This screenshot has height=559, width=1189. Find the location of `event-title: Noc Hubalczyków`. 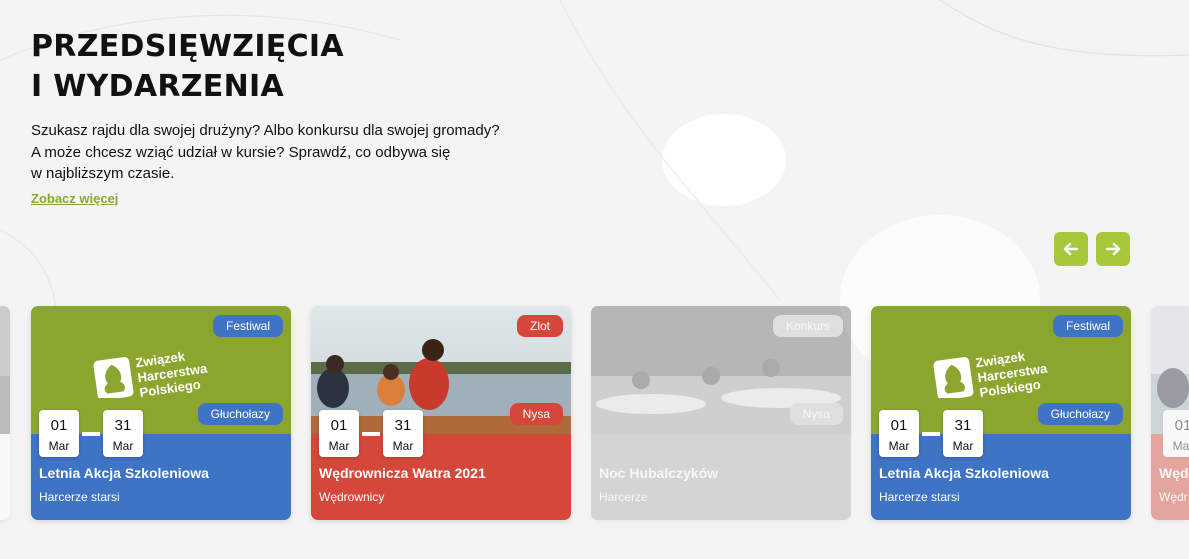

event-title: Noc Hubalczyków is located at coordinates (659, 473).